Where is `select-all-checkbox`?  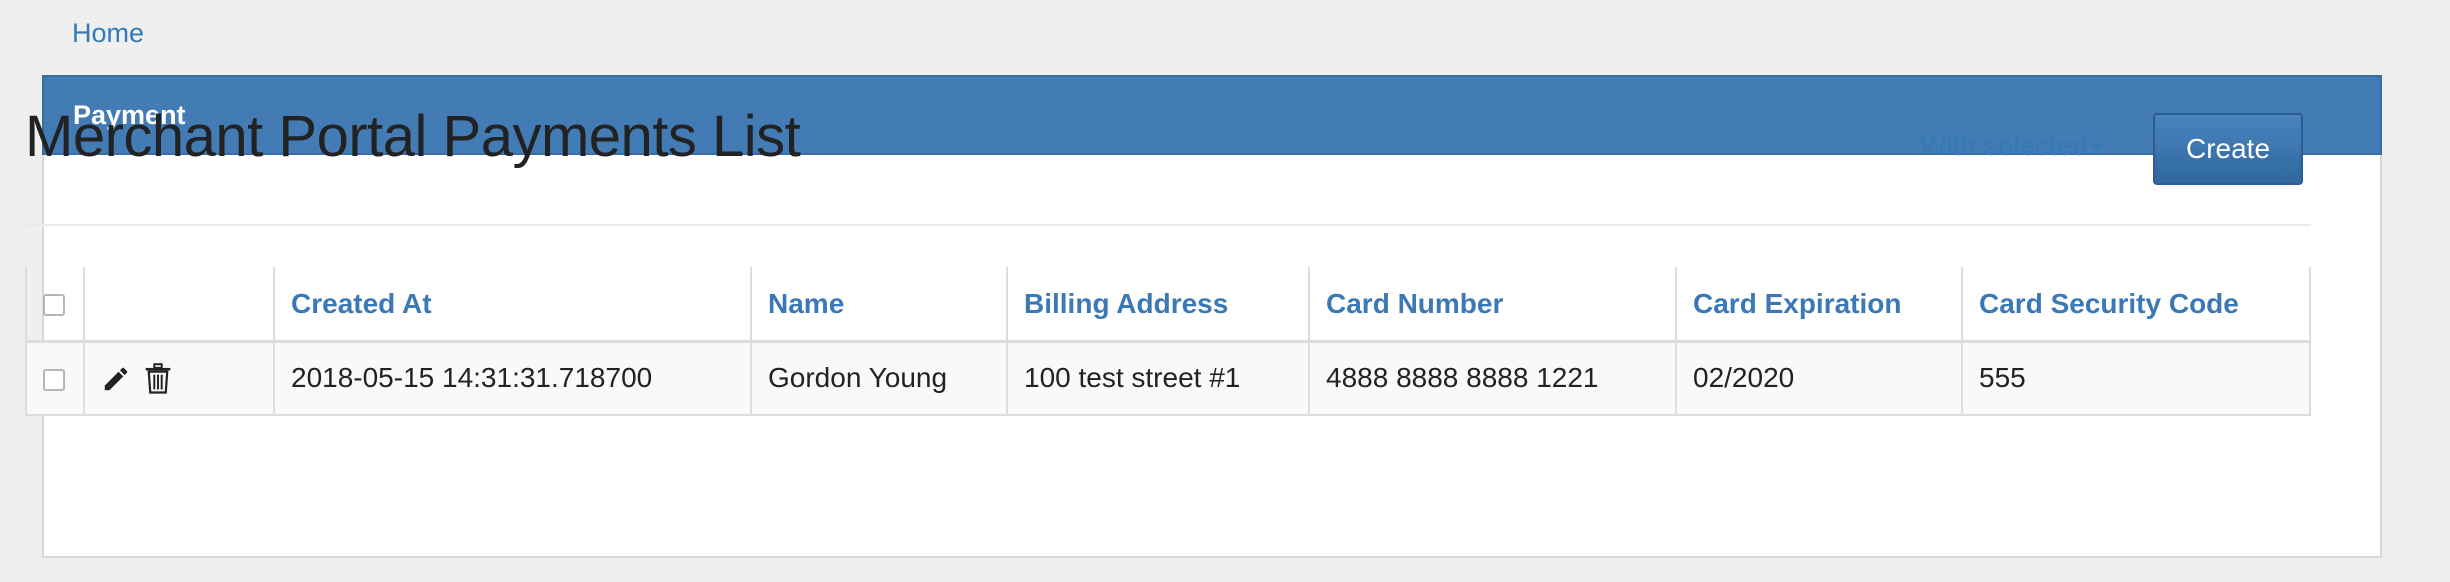
select-all-checkbox is located at coordinates (54, 305).